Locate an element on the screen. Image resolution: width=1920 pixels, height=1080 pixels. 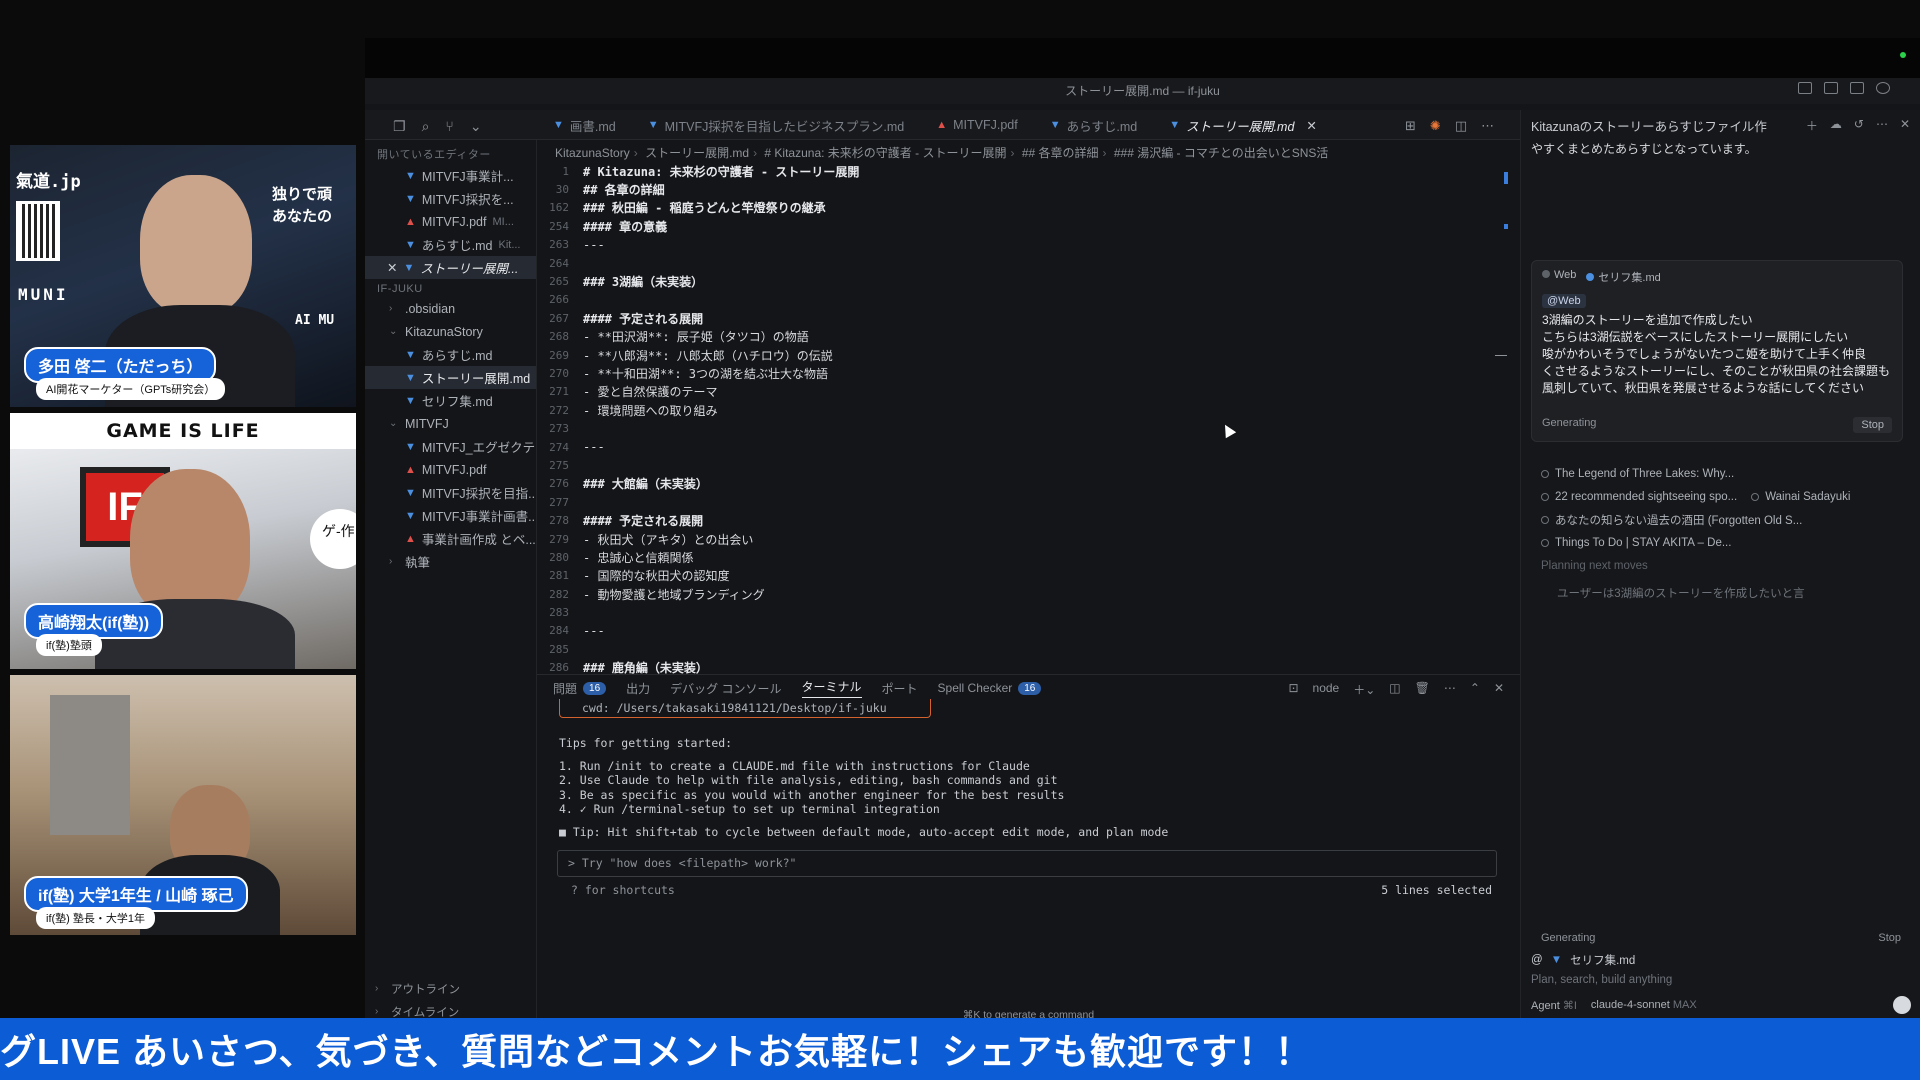
panel-tab-output: 出力 is located at coordinates (638, 688).